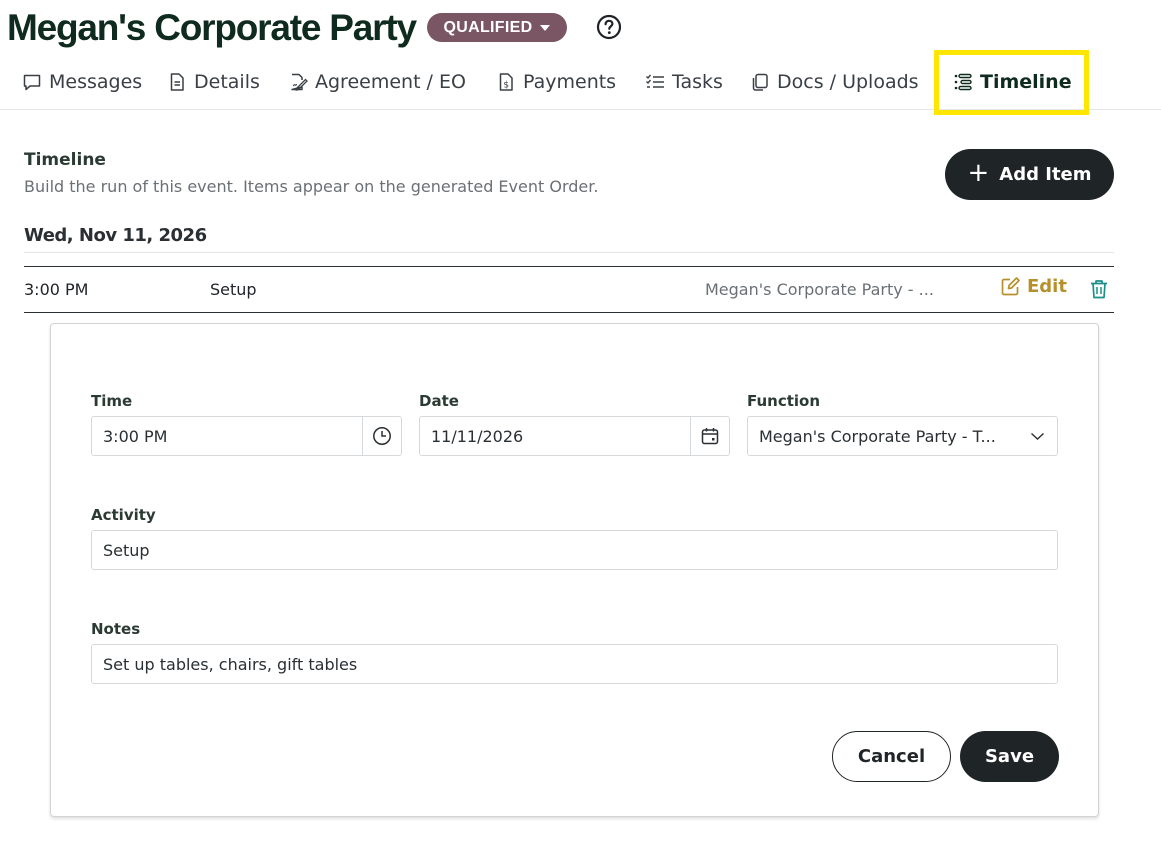  Describe the element at coordinates (32, 82) in the screenshot. I see `message-icon` at that location.